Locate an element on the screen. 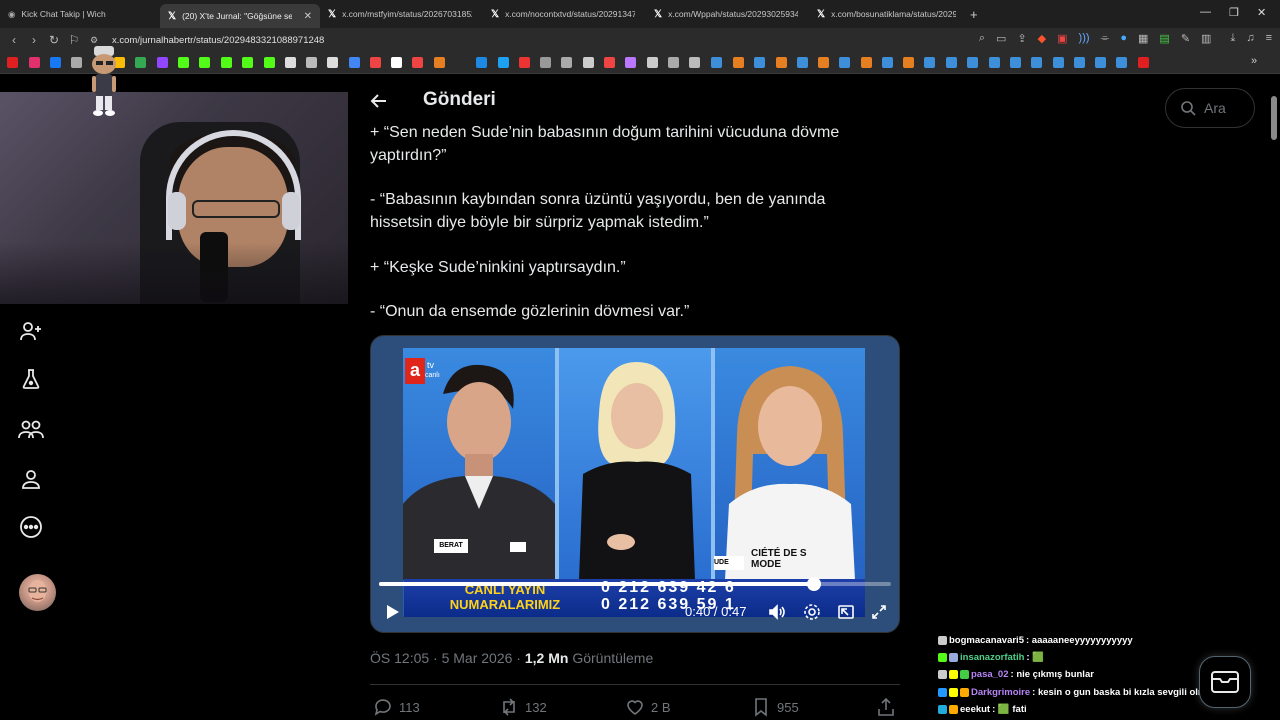 This screenshot has height=720, width=1280. extension-icon-5: ▦ is located at coordinates (1143, 38).